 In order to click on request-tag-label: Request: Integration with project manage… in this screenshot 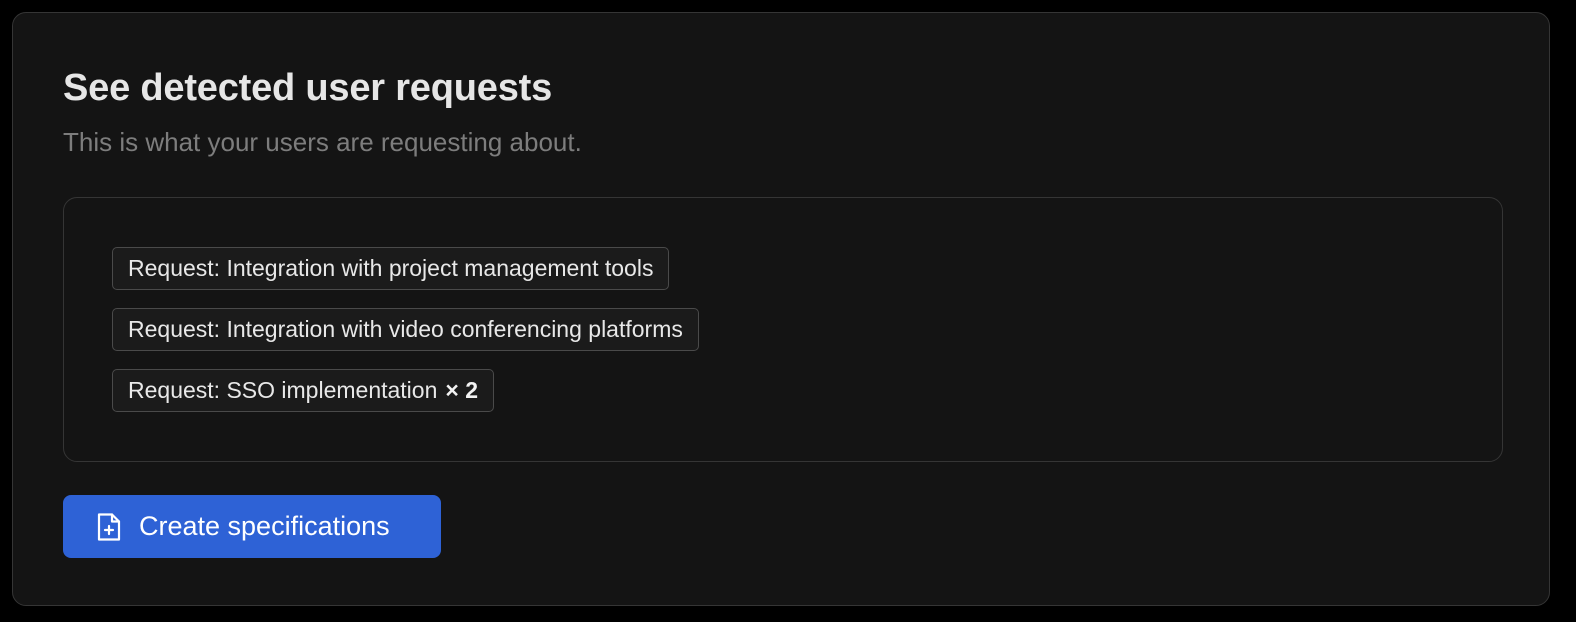, I will do `click(391, 268)`.